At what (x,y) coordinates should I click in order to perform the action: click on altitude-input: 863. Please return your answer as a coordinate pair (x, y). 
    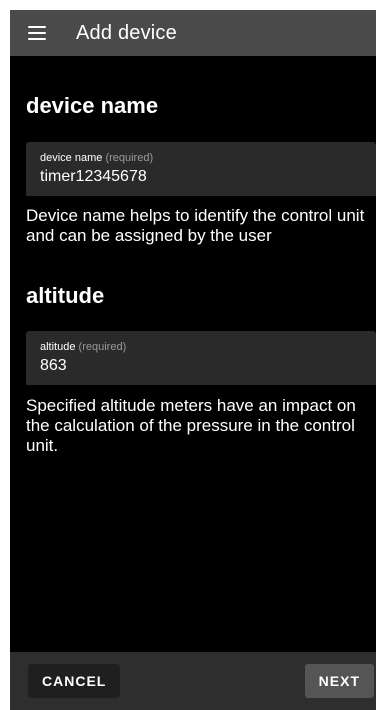
    Looking at the image, I should click on (53, 366).